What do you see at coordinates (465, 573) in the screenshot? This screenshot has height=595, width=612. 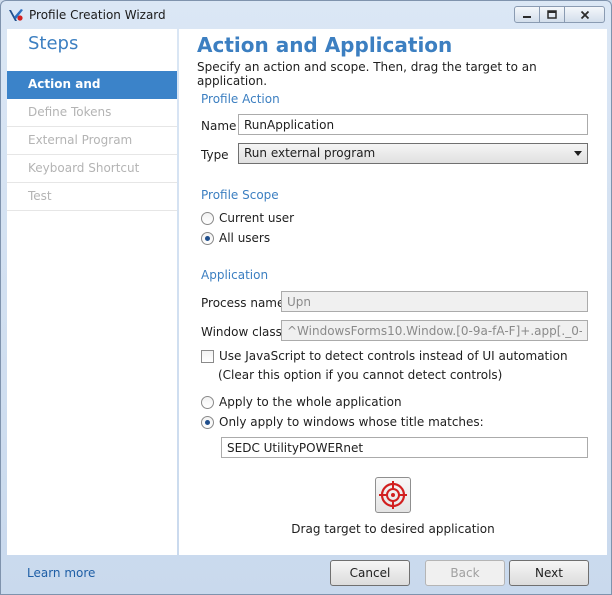 I see `back-button: Back` at bounding box center [465, 573].